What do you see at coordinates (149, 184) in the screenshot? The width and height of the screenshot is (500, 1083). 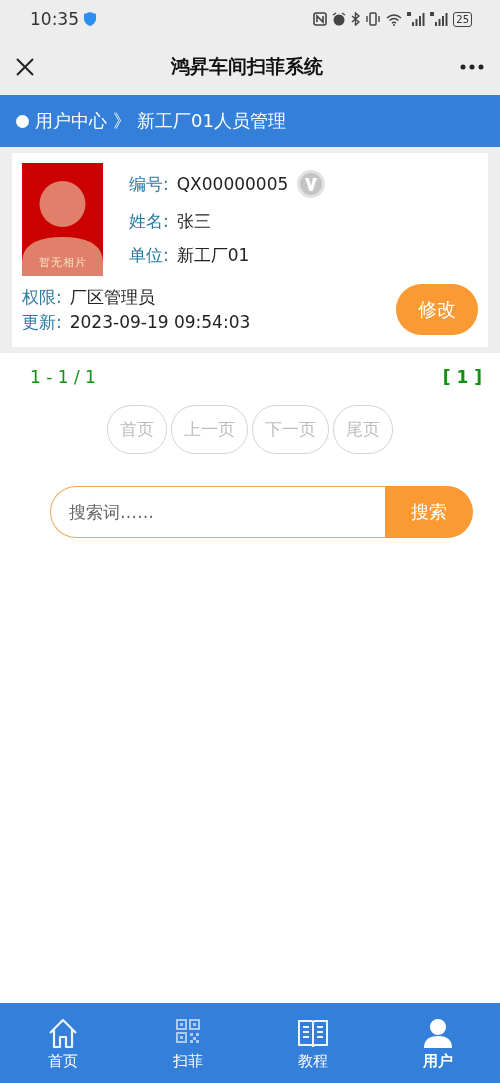 I see `field-label: 编号:` at bounding box center [149, 184].